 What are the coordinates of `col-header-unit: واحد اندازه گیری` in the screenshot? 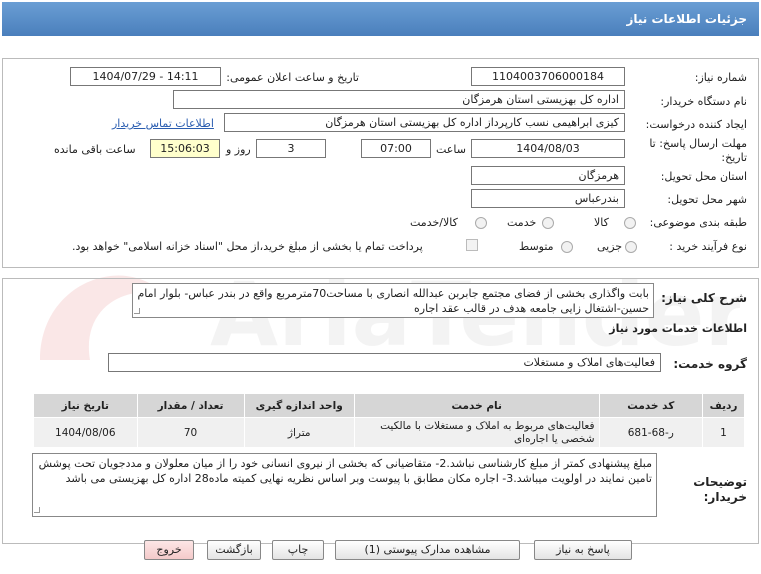 It's located at (299, 405).